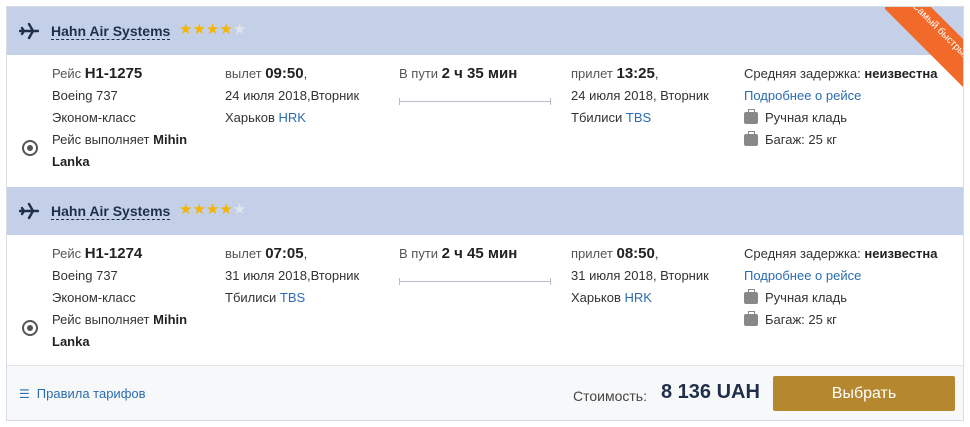 This screenshot has height=427, width=970. Describe the element at coordinates (596, 297) in the screenshot. I see `arrival-city: Харьков` at that location.